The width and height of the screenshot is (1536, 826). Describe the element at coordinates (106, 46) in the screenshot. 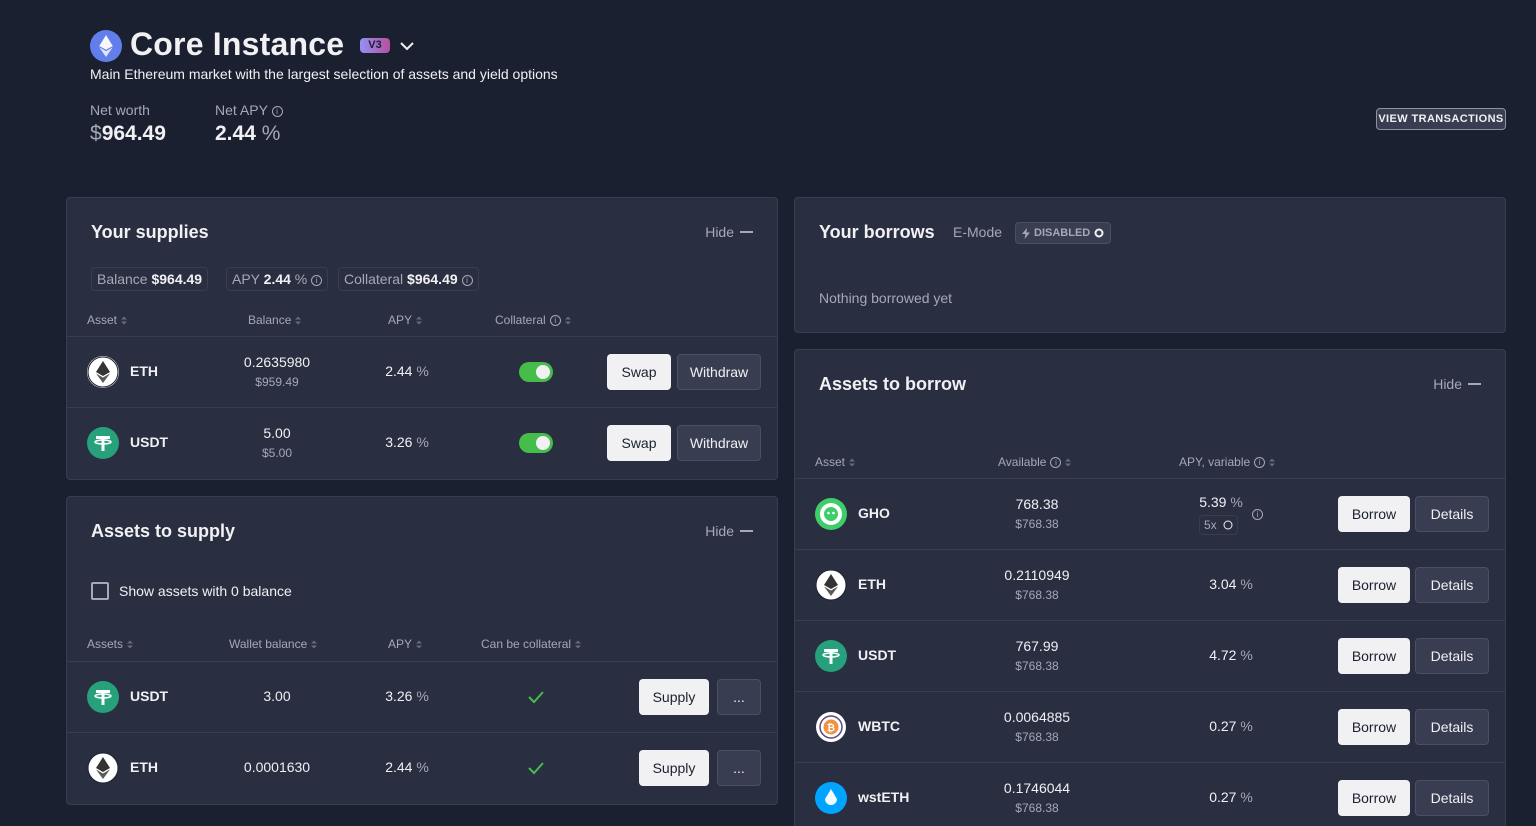

I see `ethereum-market-icon` at that location.